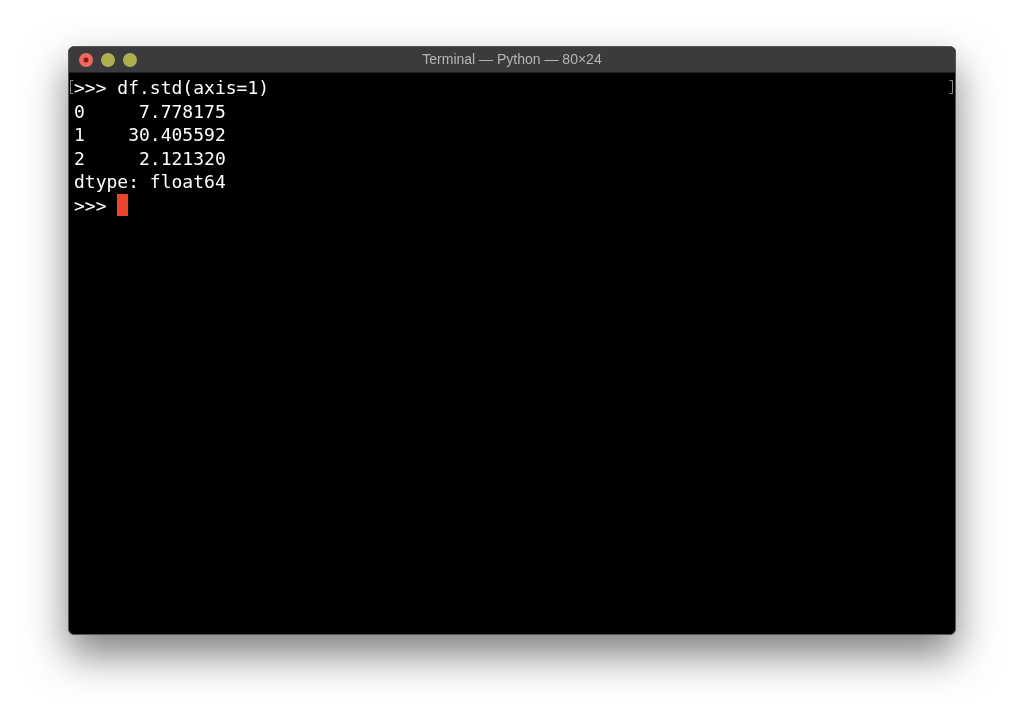  What do you see at coordinates (108, 59) in the screenshot?
I see `minimize-button` at bounding box center [108, 59].